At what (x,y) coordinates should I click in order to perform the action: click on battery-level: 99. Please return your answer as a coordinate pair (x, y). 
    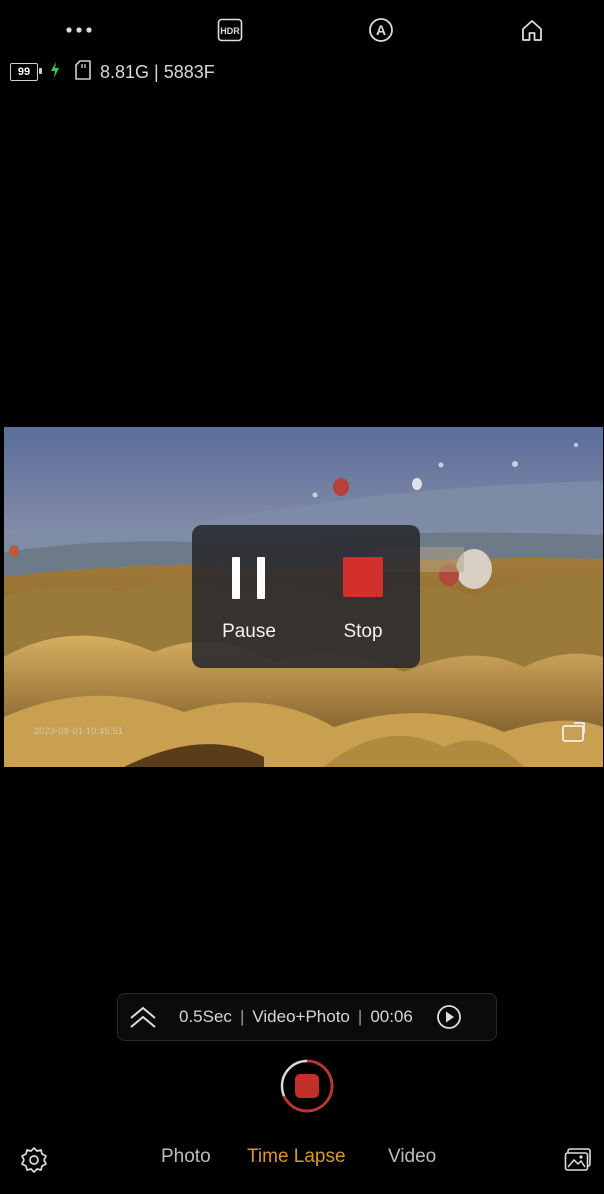
    Looking at the image, I should click on (24, 72).